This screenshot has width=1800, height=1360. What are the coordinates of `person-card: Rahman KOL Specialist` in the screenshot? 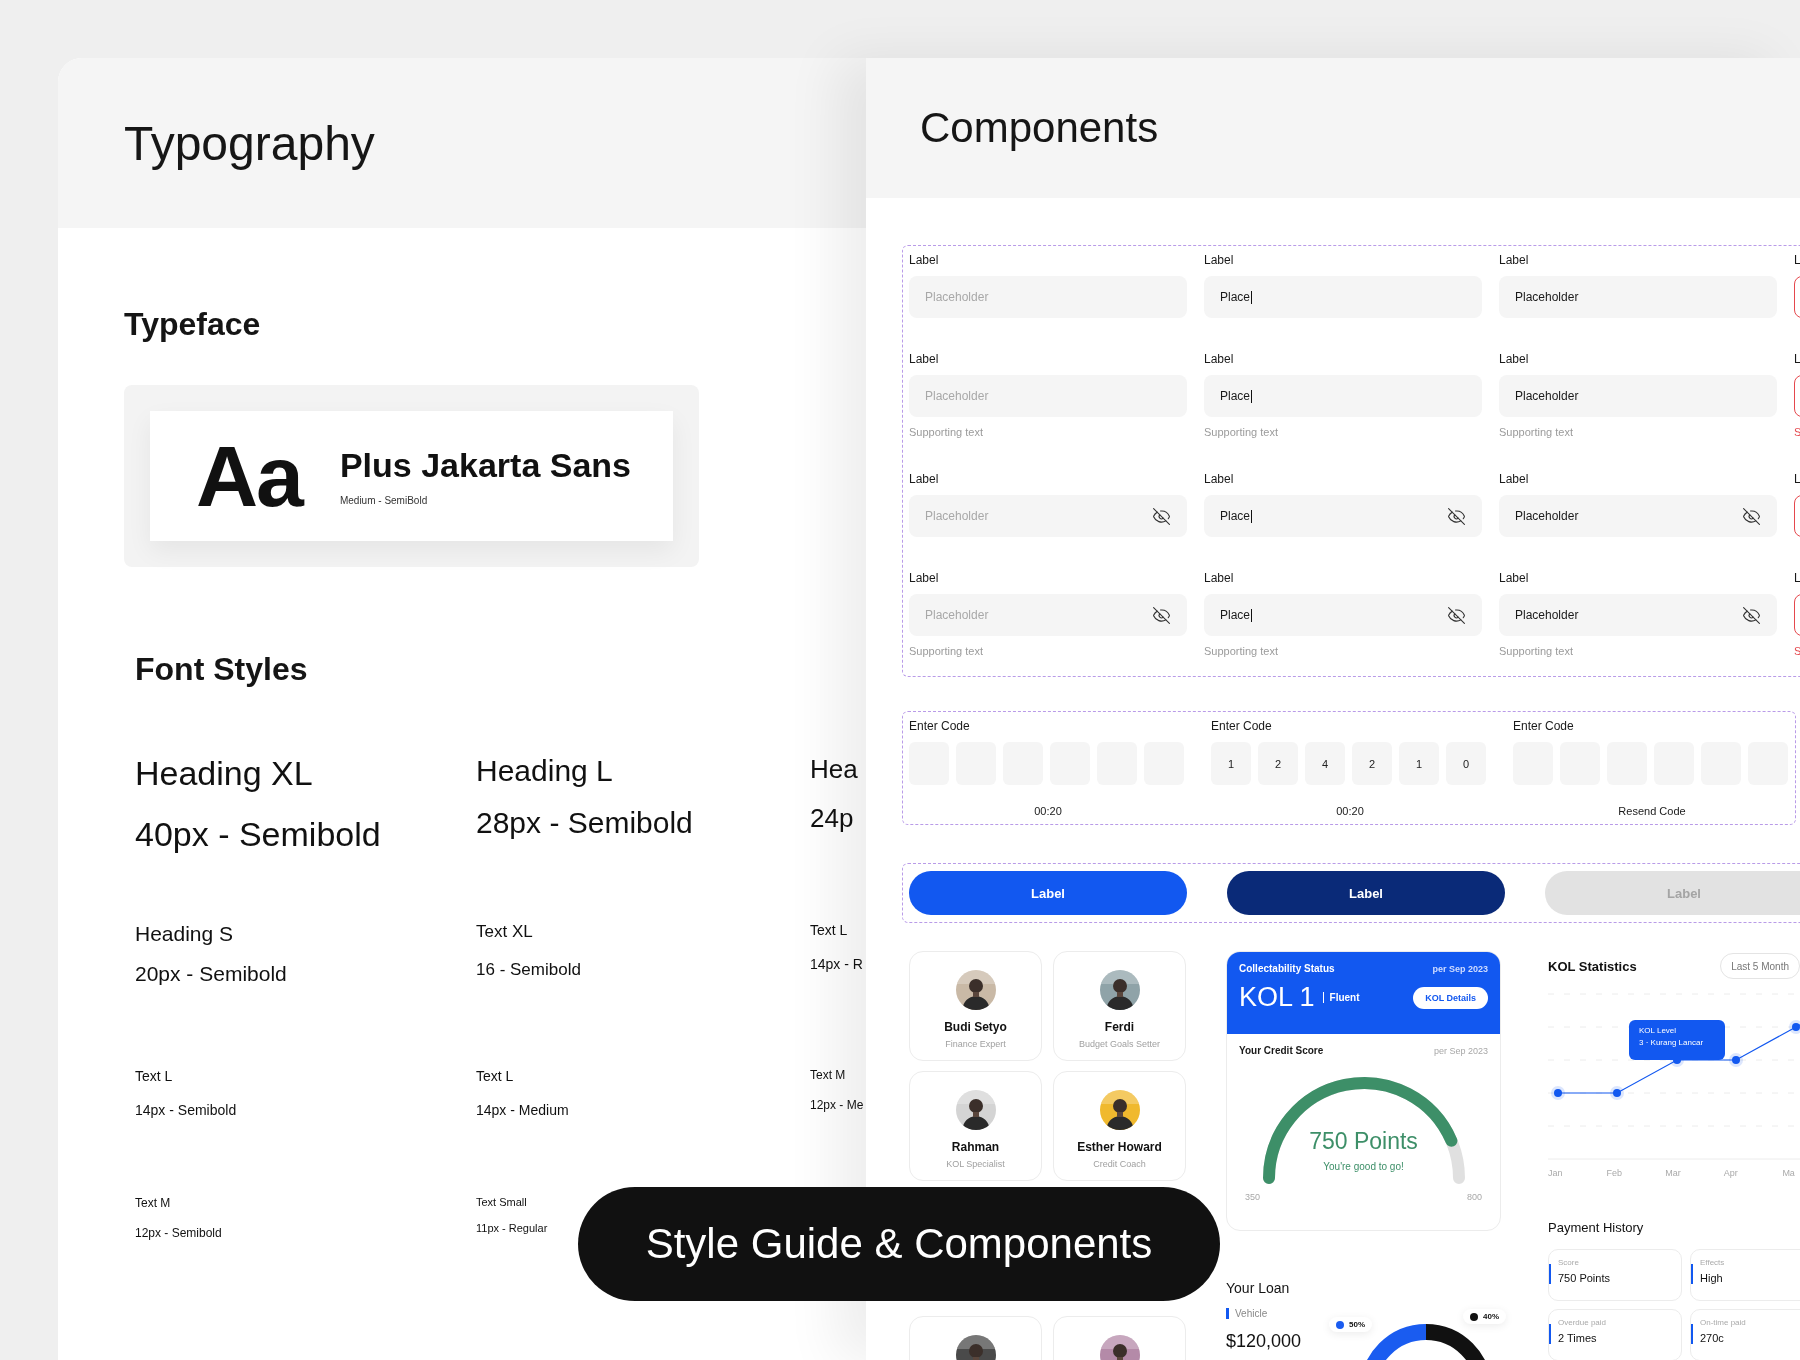 It's located at (975, 1126).